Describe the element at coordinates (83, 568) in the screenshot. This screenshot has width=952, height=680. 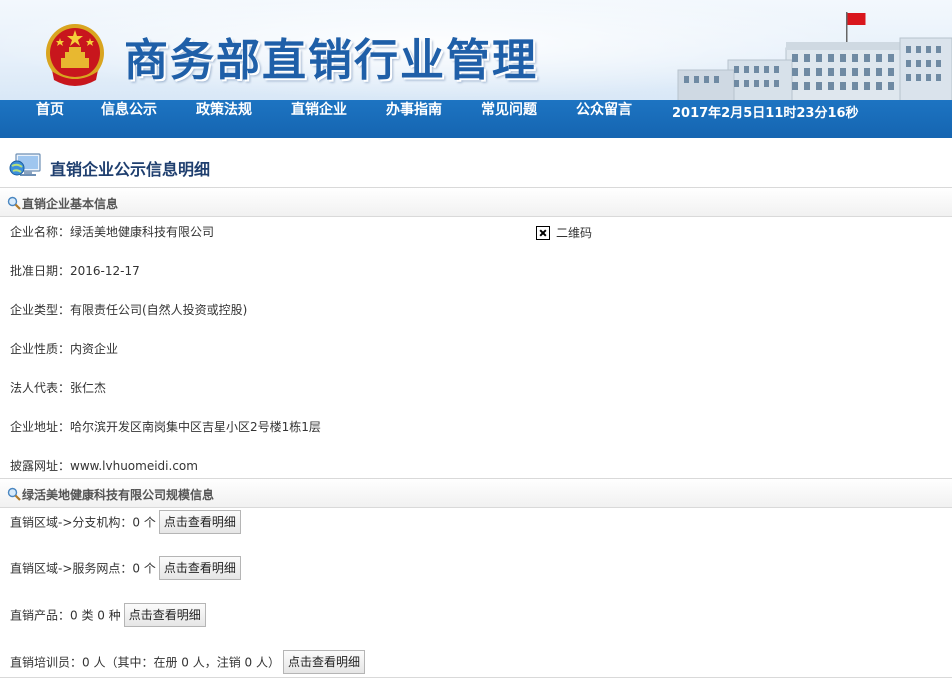
I see `service-points-text: 直销区域->服务网点：0 个` at that location.